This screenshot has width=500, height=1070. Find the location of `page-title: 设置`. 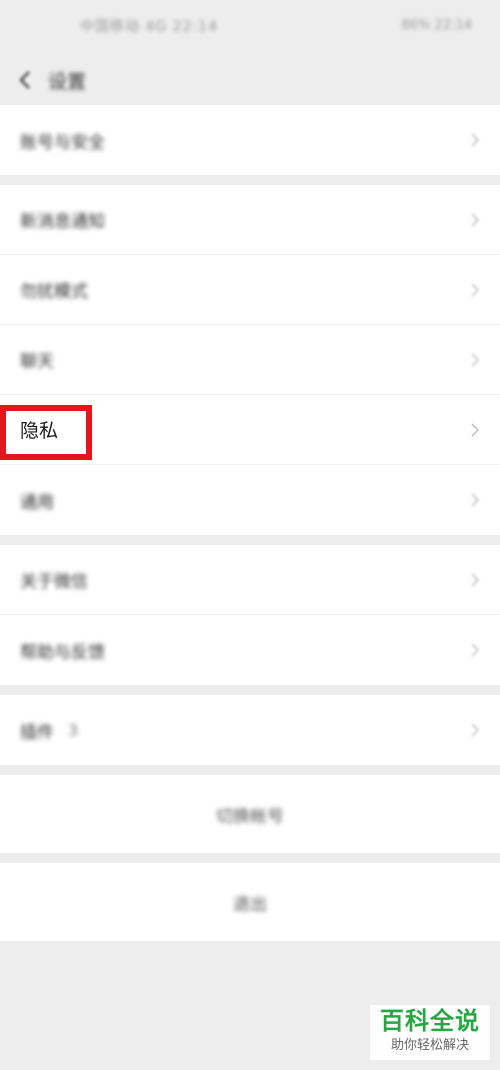

page-title: 设置 is located at coordinates (67, 82).